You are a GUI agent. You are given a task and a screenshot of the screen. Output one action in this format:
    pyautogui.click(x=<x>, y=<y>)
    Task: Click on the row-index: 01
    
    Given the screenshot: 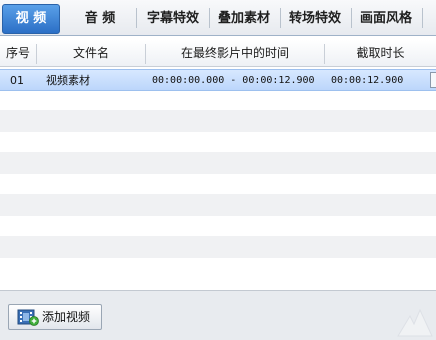 What is the action you would take?
    pyautogui.click(x=17, y=80)
    